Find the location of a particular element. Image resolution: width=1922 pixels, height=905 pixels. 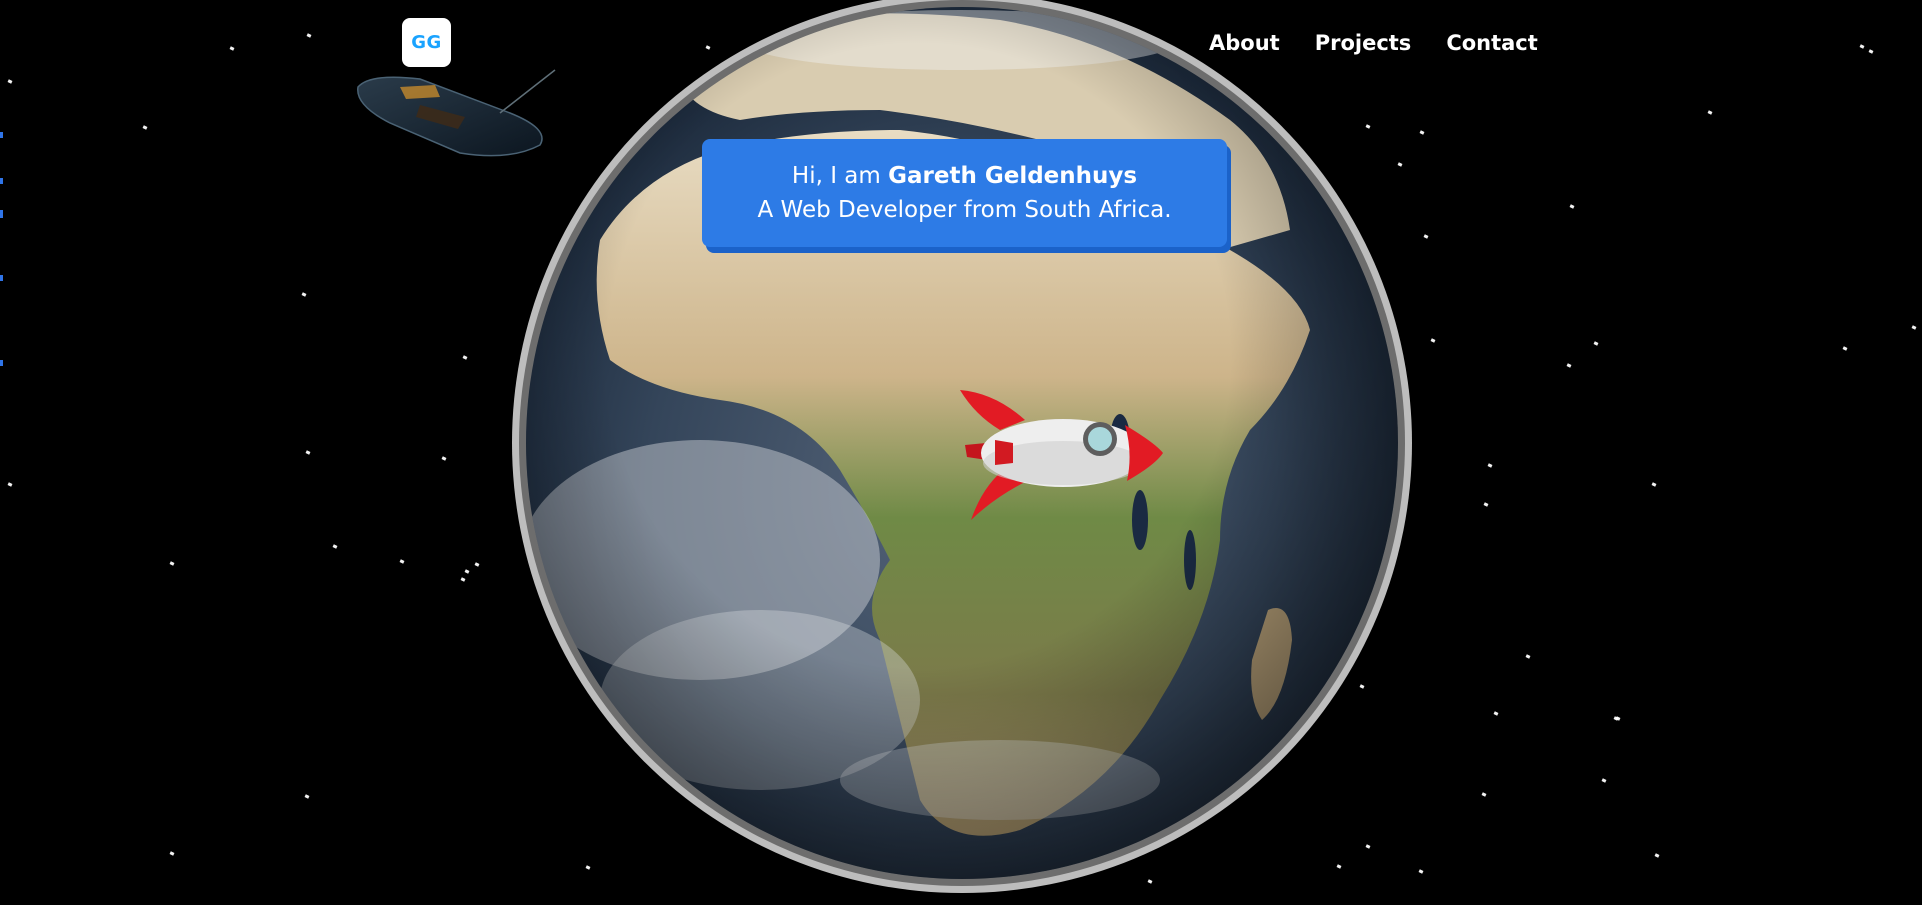

tagline-text: A Web Developer from South Africa. is located at coordinates (964, 210).